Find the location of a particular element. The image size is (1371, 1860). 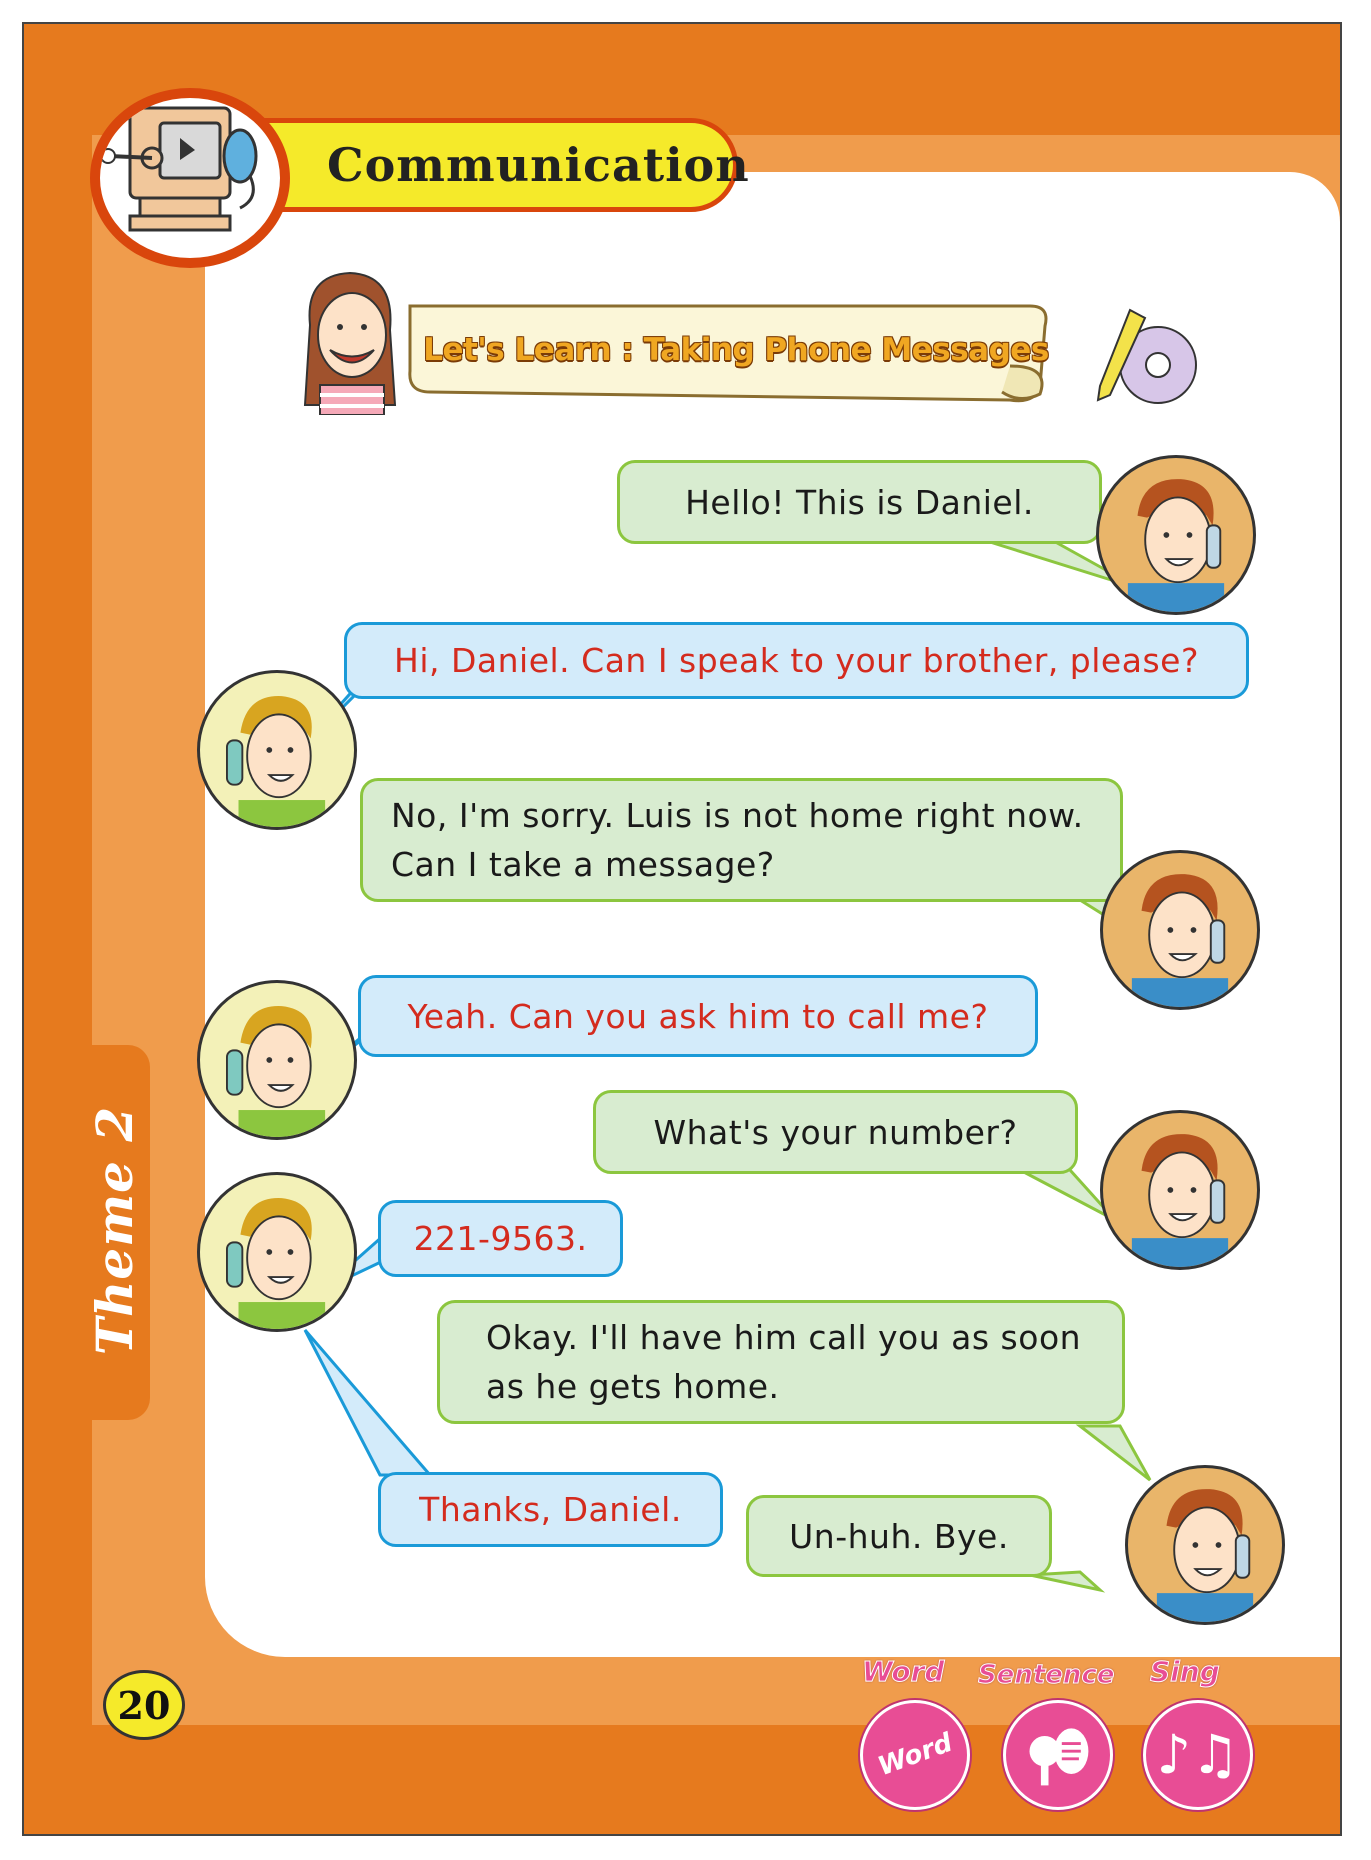

music-notes-icon: ♪♫ is located at coordinates (1198, 1754).